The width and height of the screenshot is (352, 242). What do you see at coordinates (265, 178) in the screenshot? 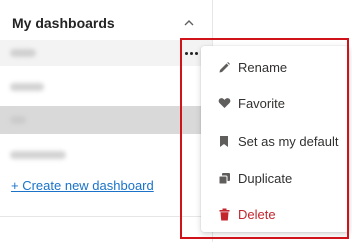
I see `menu-item-label: Duplicate` at bounding box center [265, 178].